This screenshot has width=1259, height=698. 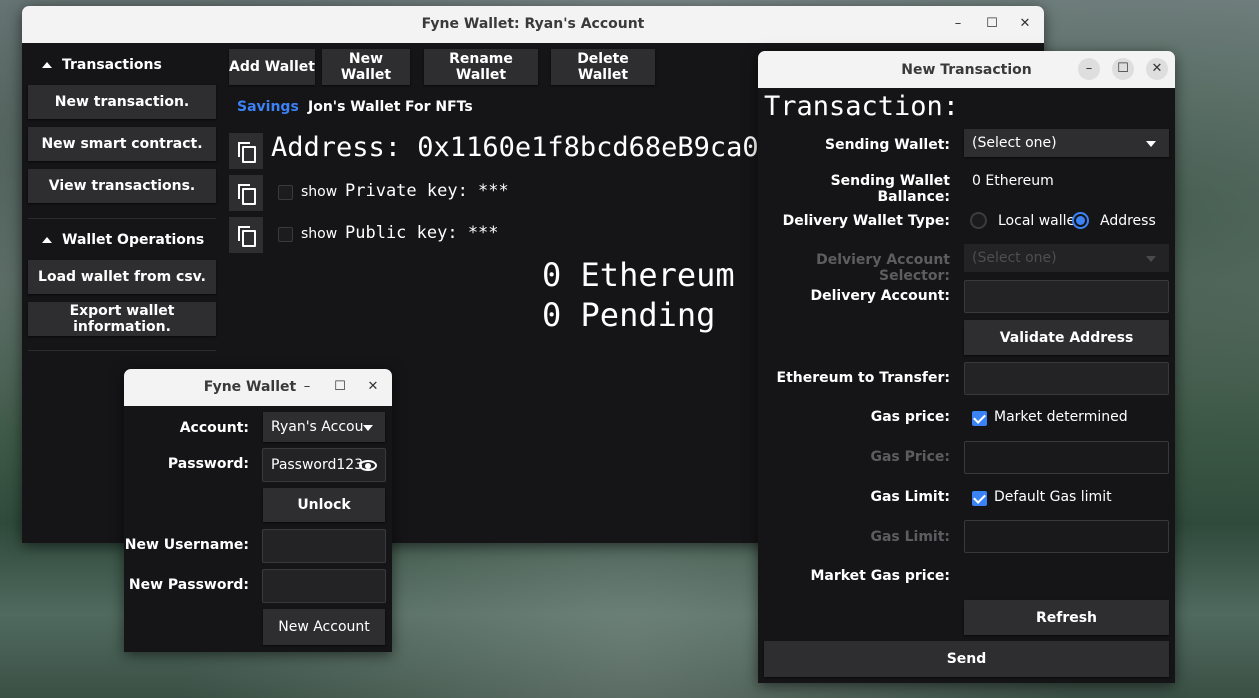 What do you see at coordinates (285, 192) in the screenshot?
I see `show-private-key-checkbox` at bounding box center [285, 192].